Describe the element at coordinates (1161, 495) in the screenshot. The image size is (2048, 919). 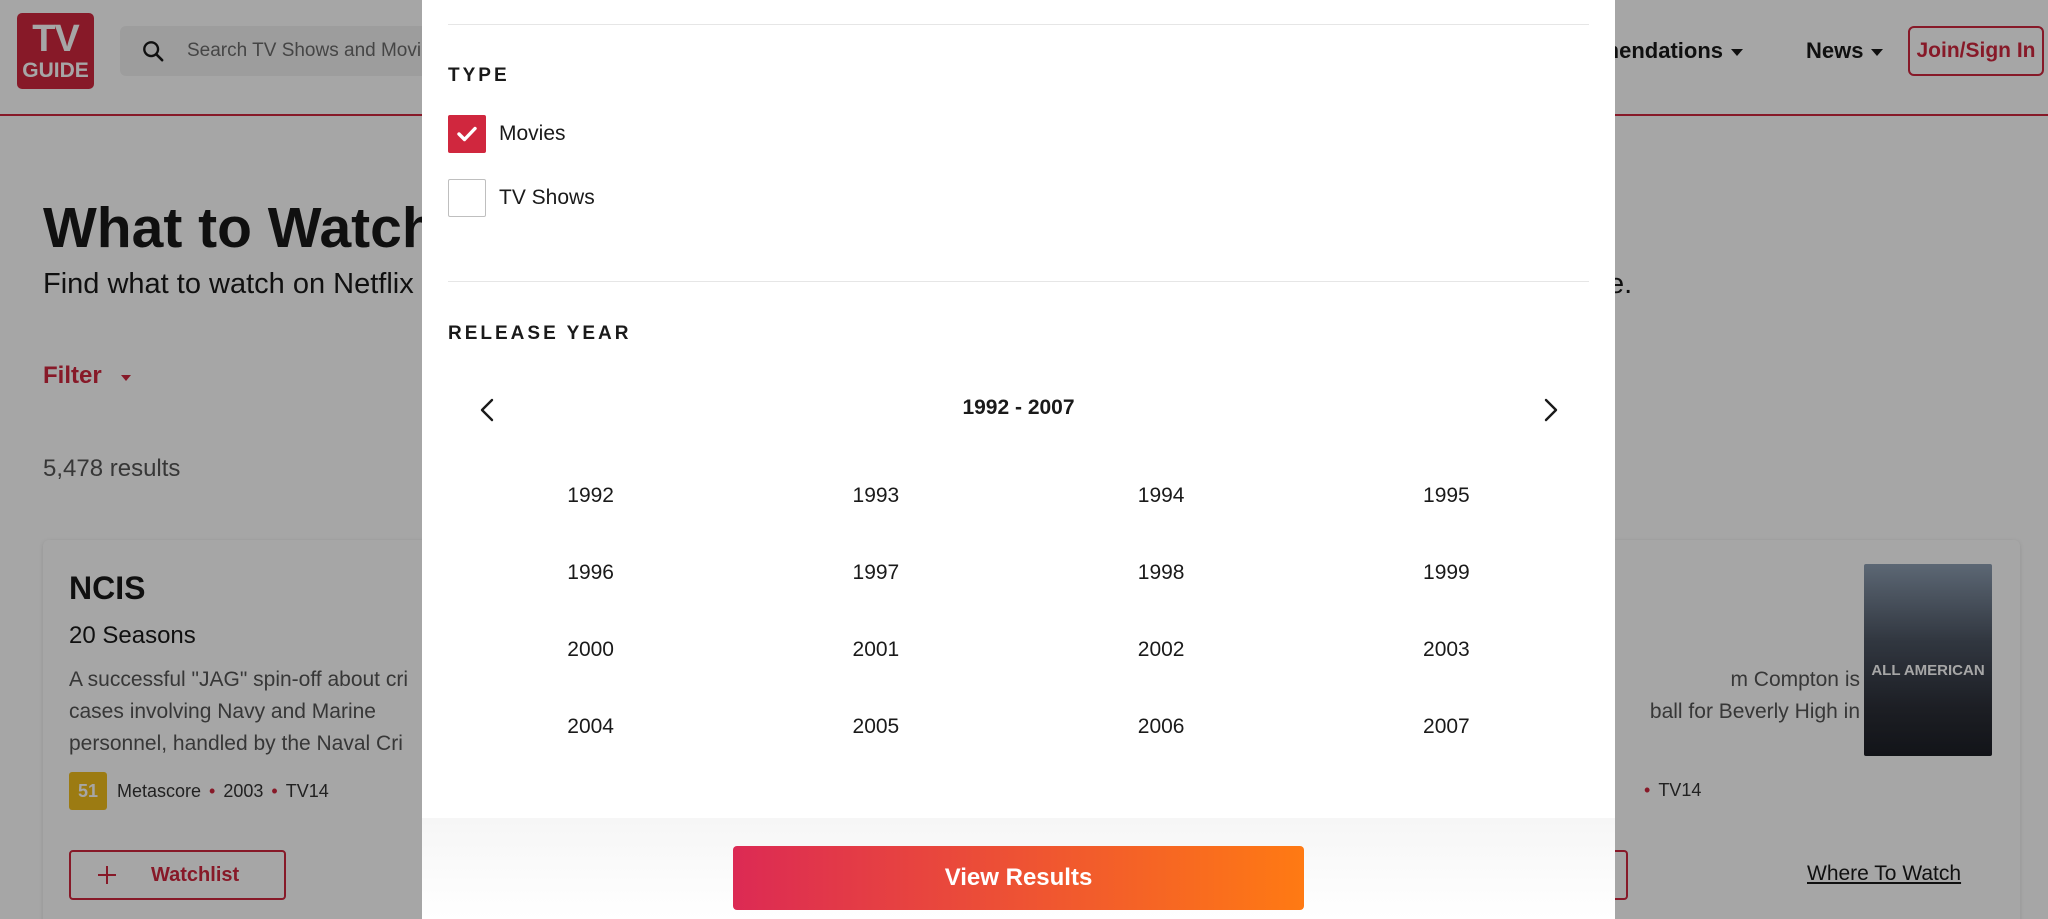
I see `year-option: 1994` at that location.